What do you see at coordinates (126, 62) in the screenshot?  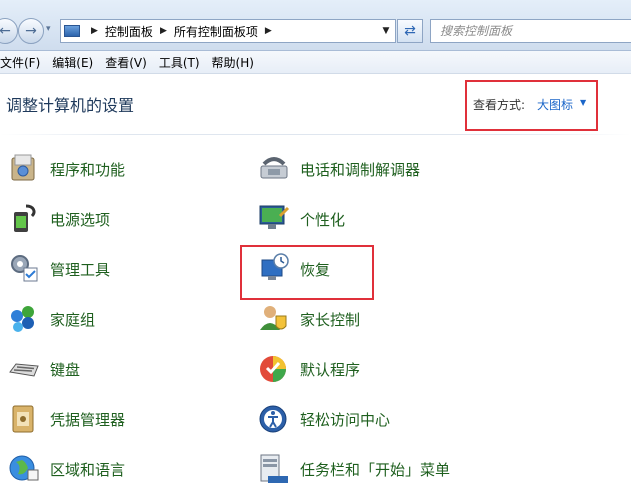 I see `menu-view: 查看(V)` at bounding box center [126, 62].